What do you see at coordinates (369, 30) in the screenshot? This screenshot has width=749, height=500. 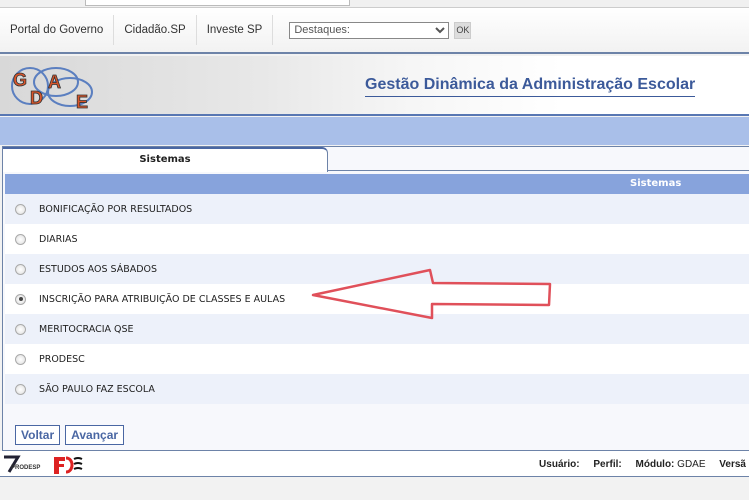 I see `destaques-select: Destaques:` at bounding box center [369, 30].